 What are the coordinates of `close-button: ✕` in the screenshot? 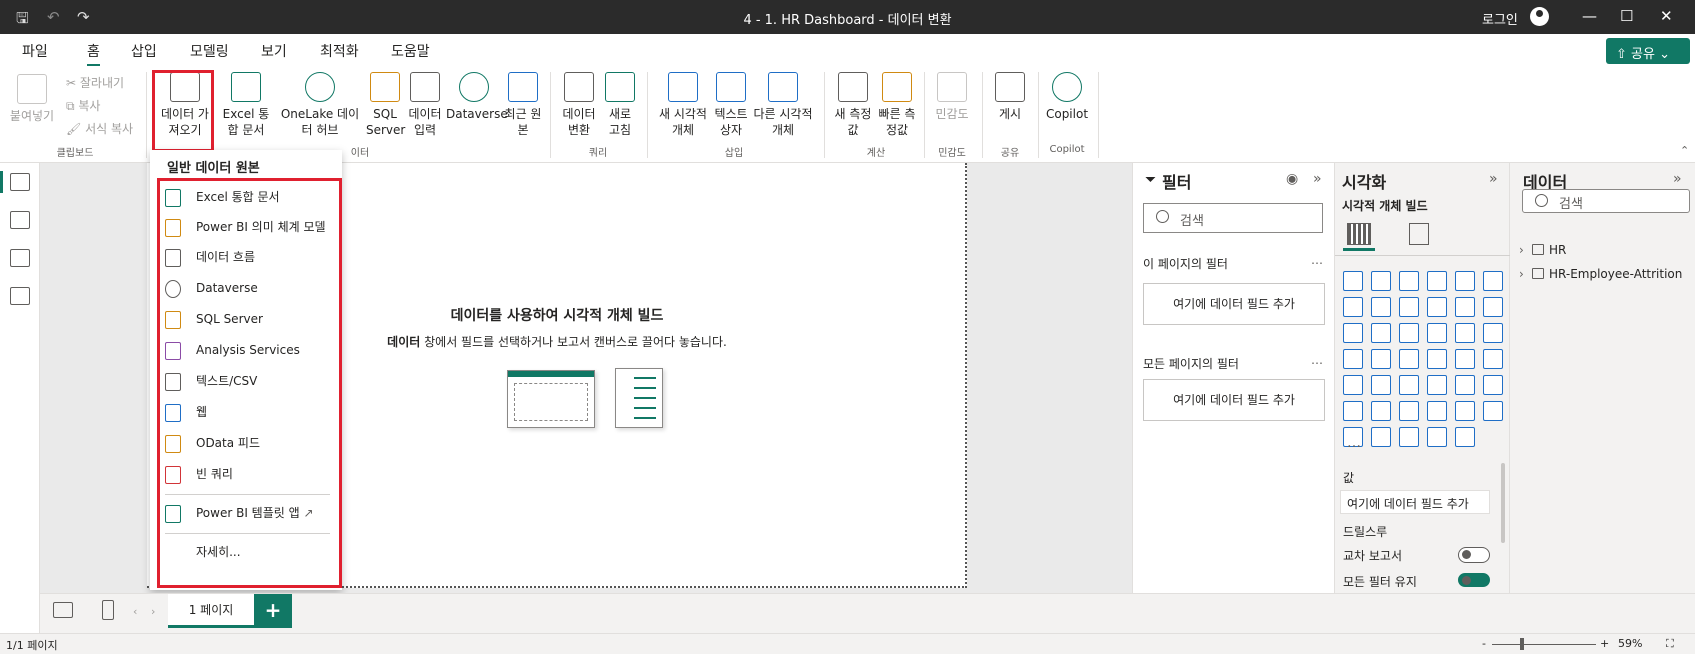 It's located at (1666, 16).